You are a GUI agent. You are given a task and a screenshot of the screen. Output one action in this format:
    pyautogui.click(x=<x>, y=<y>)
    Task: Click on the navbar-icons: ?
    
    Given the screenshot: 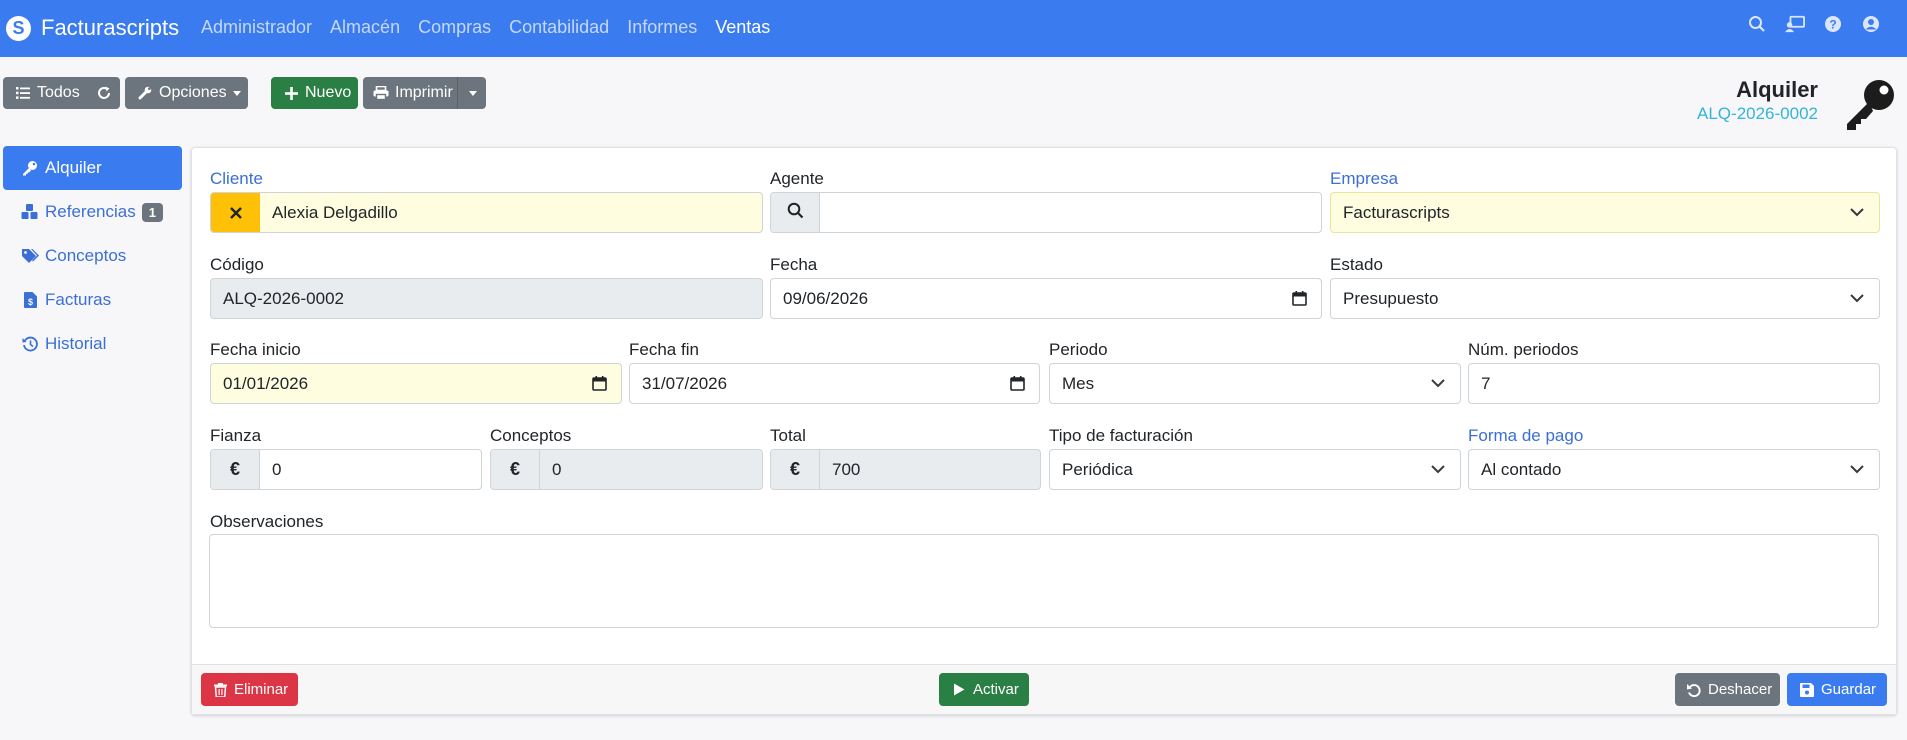 What is the action you would take?
    pyautogui.click(x=1814, y=24)
    